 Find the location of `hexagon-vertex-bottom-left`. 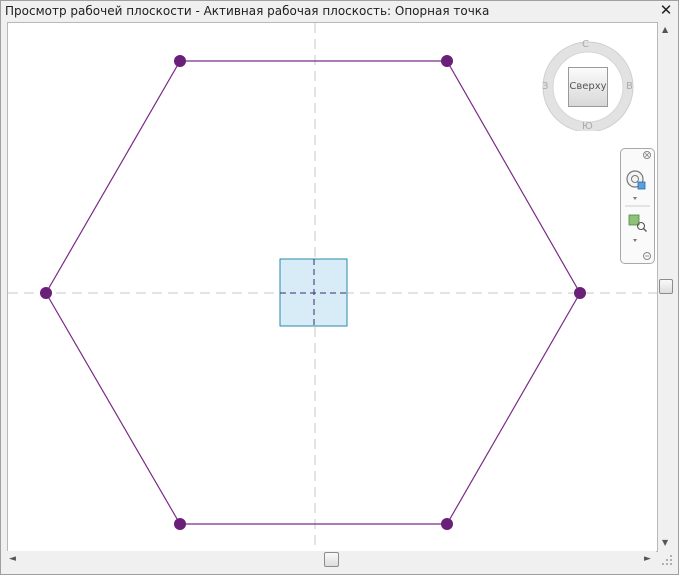

hexagon-vertex-bottom-left is located at coordinates (180, 524).